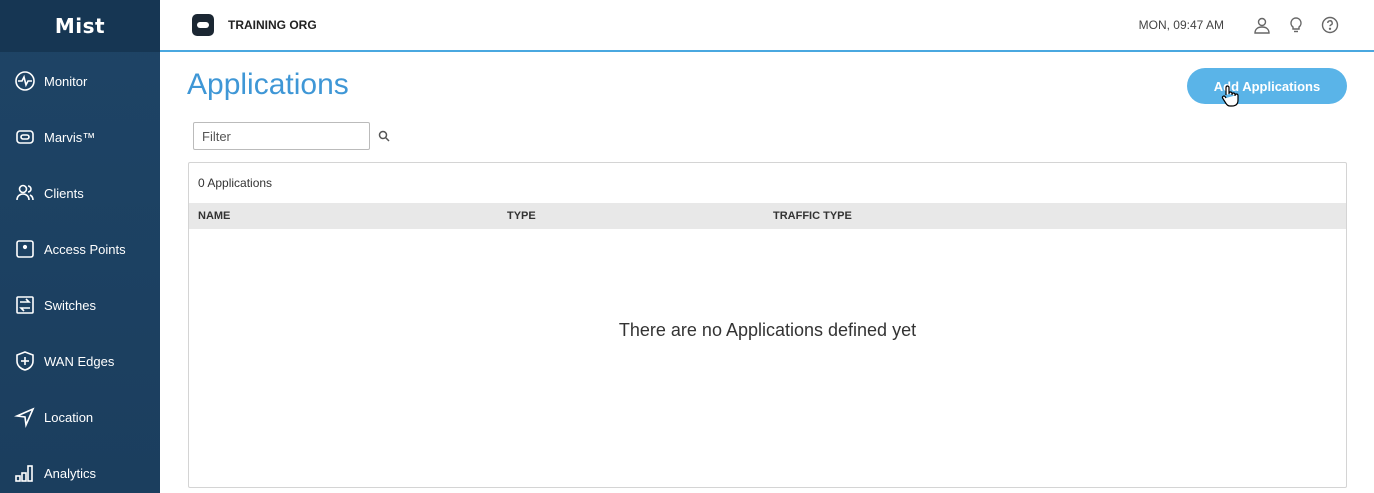  Describe the element at coordinates (767, 216) in the screenshot. I see `table-header: NAME TYPE TRAFFIC TYPE` at that location.